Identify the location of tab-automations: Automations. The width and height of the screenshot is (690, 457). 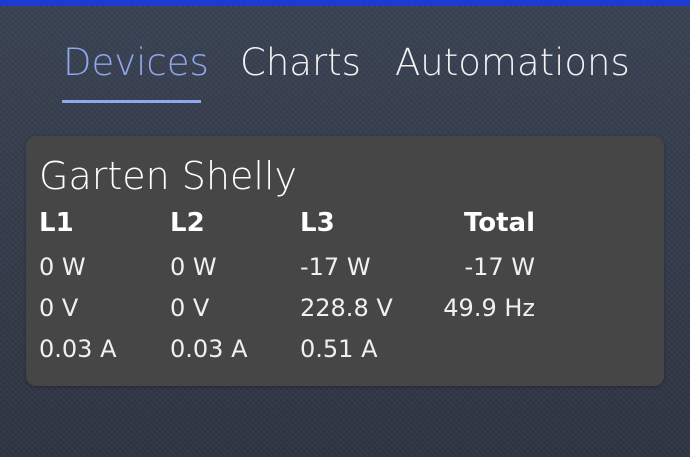
(512, 63).